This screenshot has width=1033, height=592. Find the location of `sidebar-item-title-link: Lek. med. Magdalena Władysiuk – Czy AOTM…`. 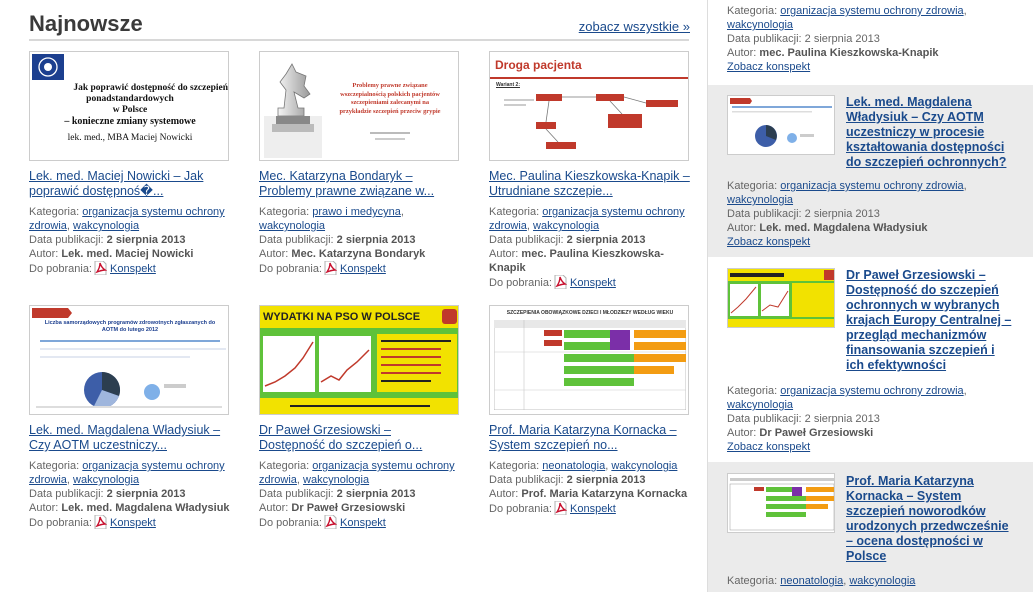

sidebar-item-title-link: Lek. med. Magdalena Władysiuk – Czy AOTM… is located at coordinates (931, 132).